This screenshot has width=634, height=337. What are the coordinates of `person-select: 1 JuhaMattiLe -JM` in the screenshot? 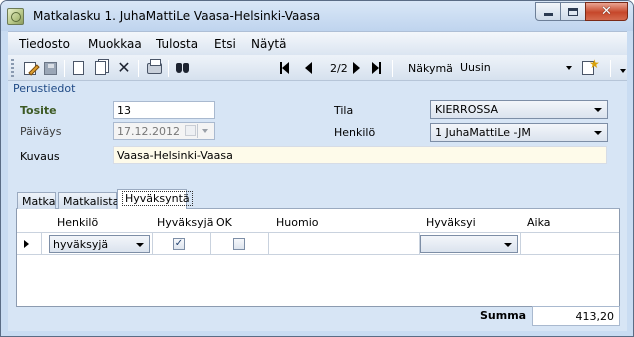 It's located at (519, 132).